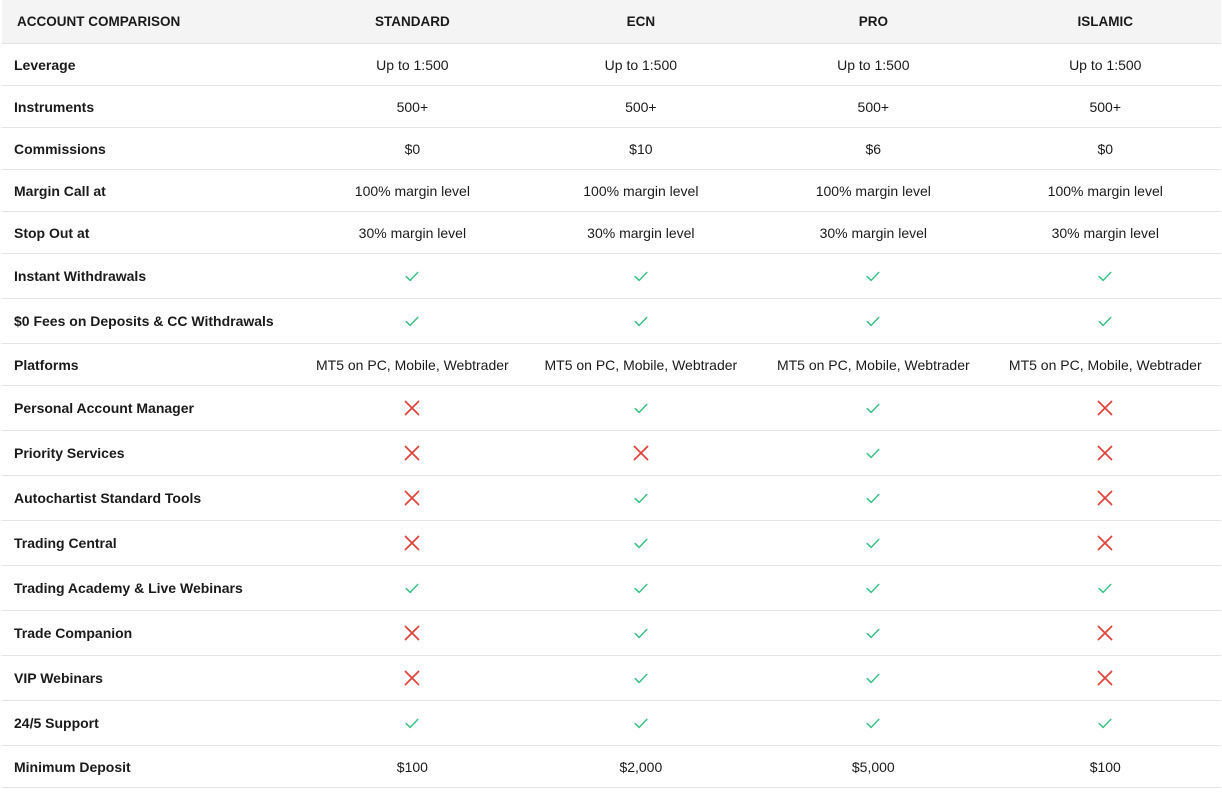 The width and height of the screenshot is (1222, 792). Describe the element at coordinates (641, 190) in the screenshot. I see `cell-ecn: 100% margin level` at that location.